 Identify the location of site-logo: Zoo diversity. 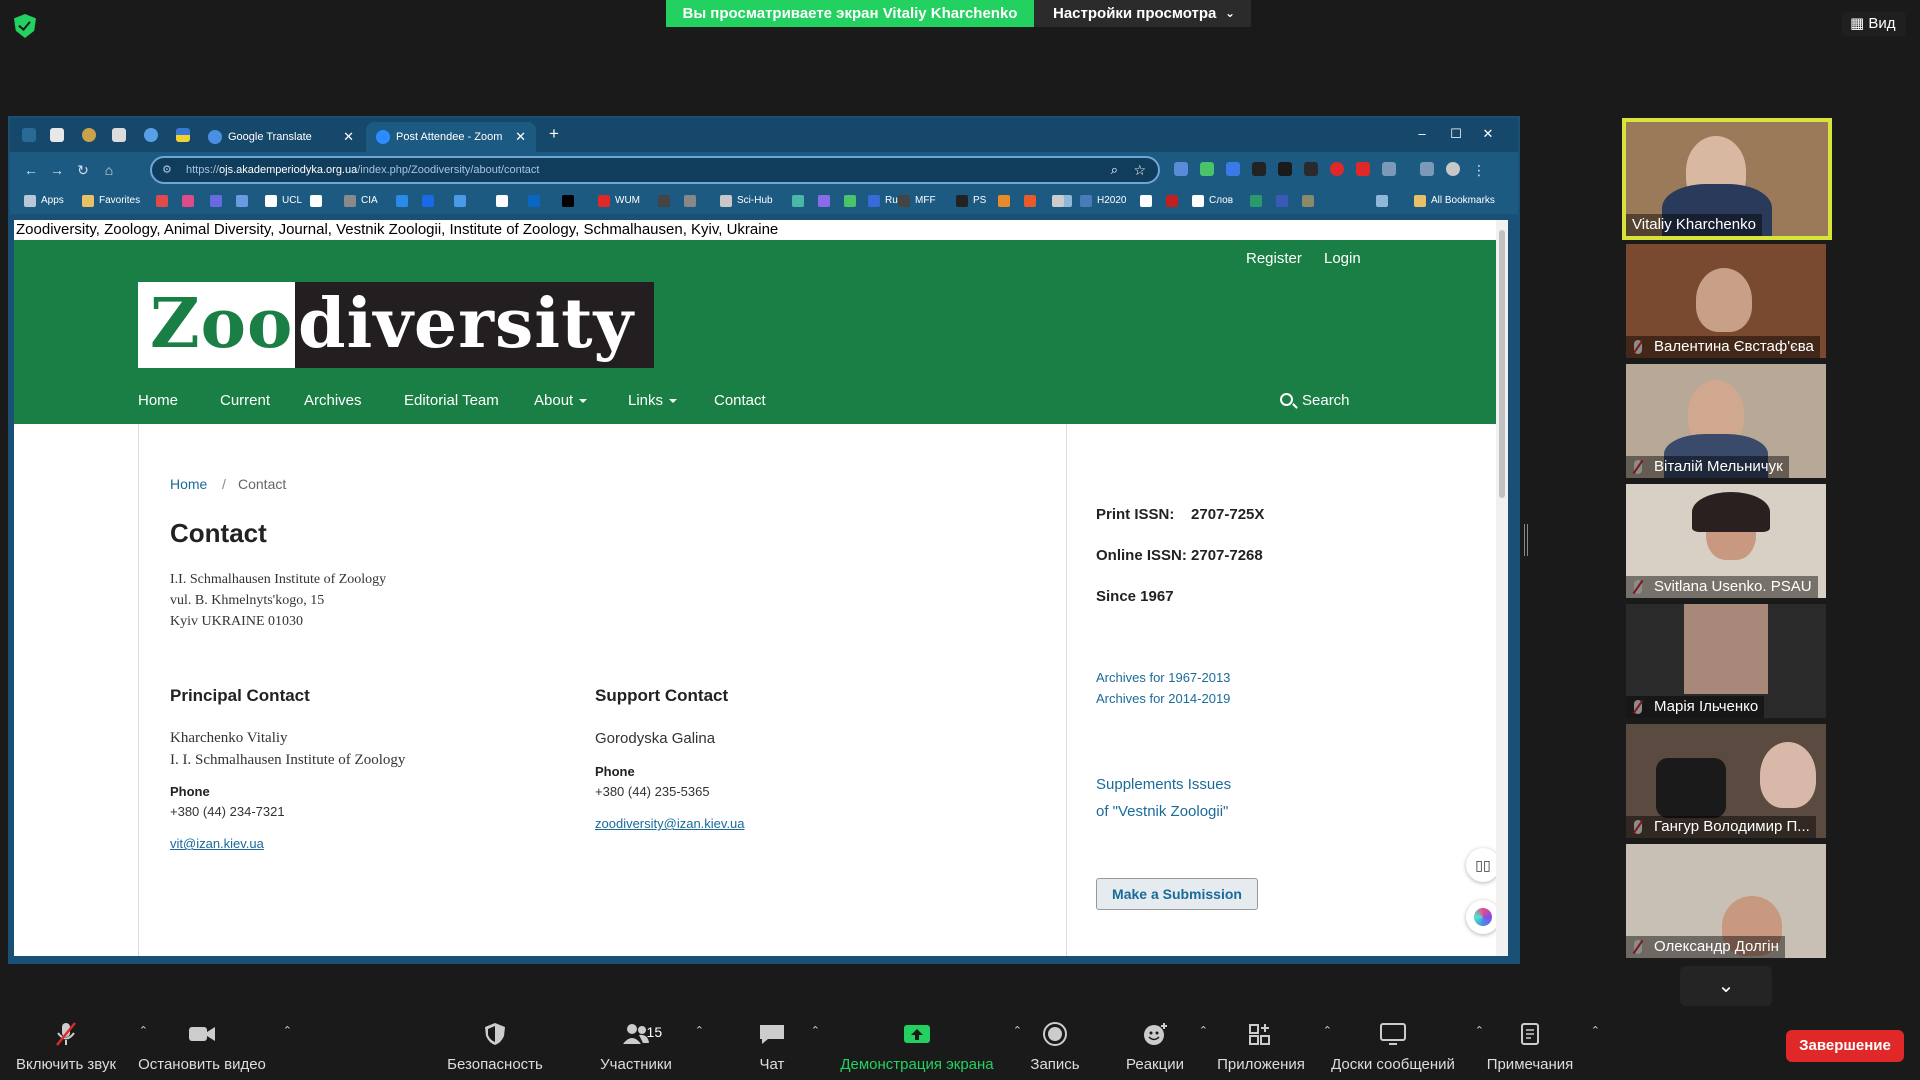
(396, 325).